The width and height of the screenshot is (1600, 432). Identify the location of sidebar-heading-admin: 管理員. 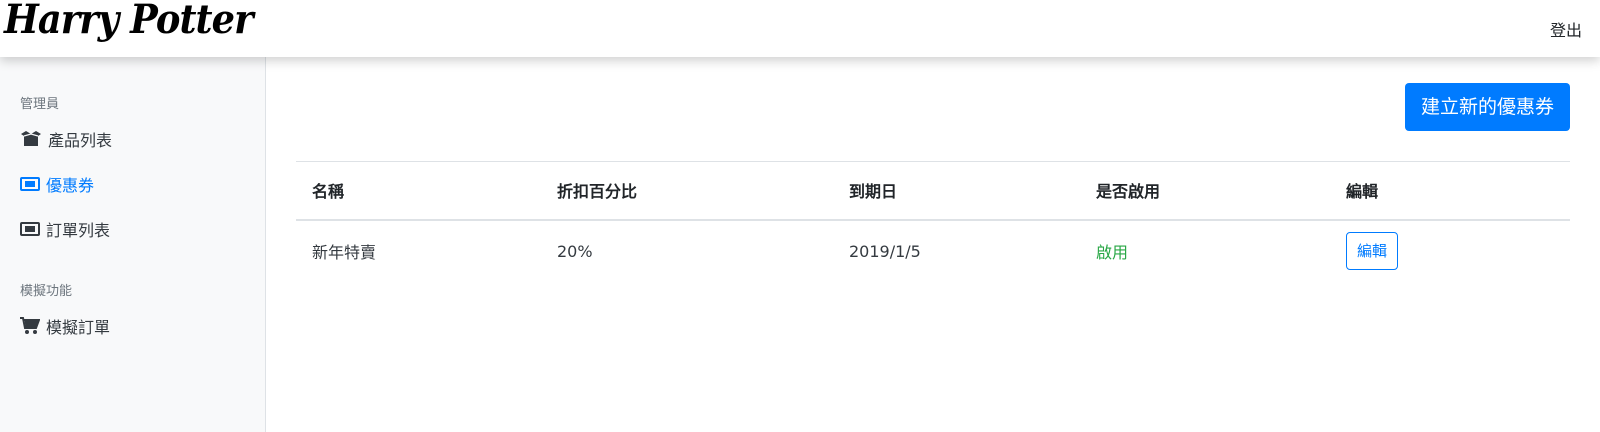
(40, 104).